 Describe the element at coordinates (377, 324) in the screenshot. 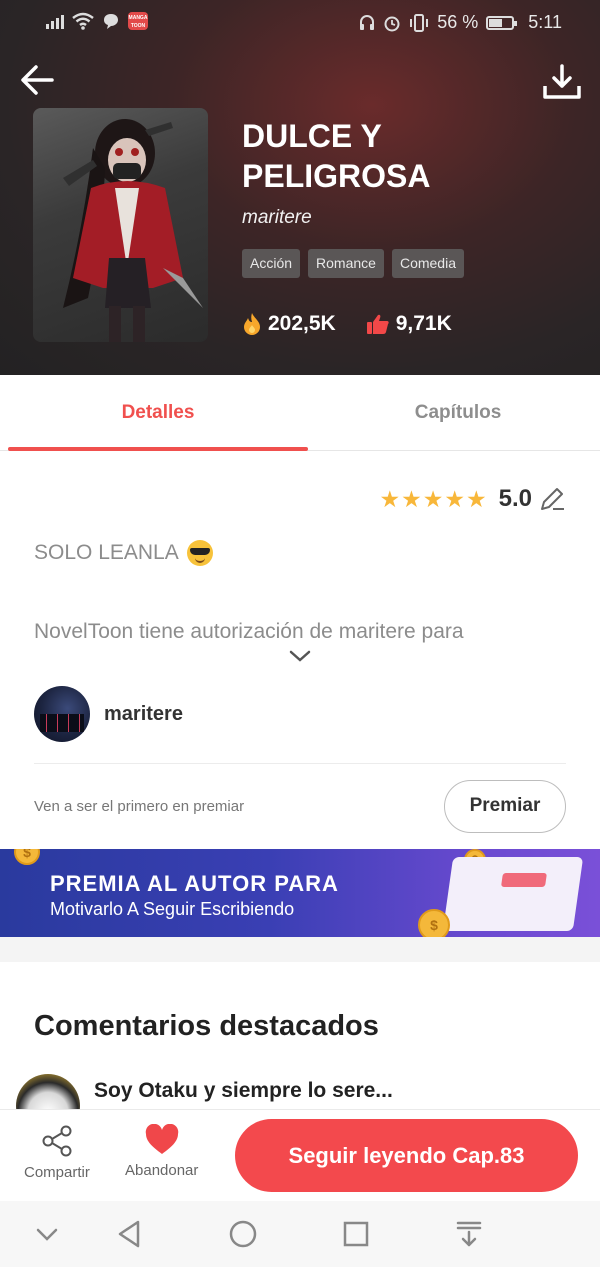

I see `thumbs-up-icon` at that location.